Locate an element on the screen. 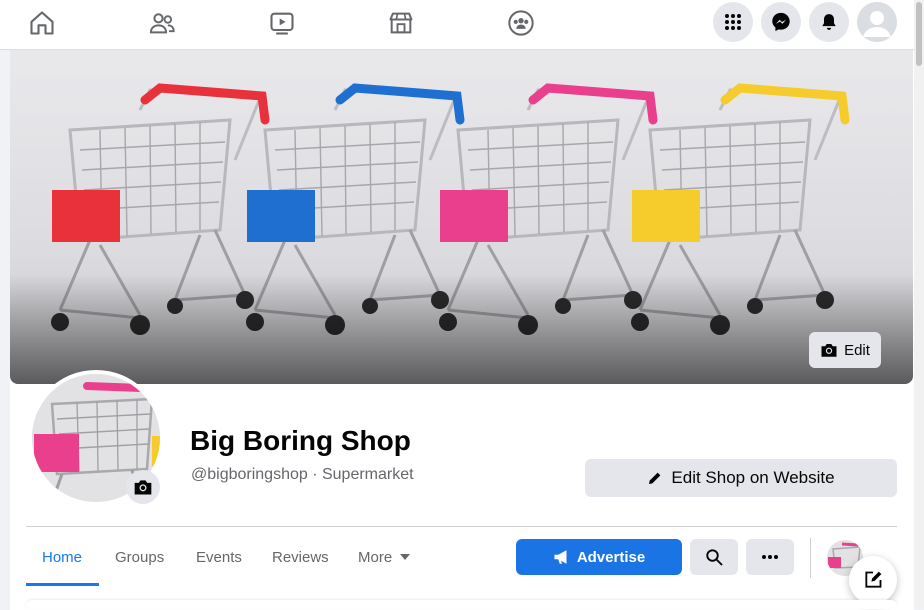  ellipsis-icon is located at coordinates (770, 557).